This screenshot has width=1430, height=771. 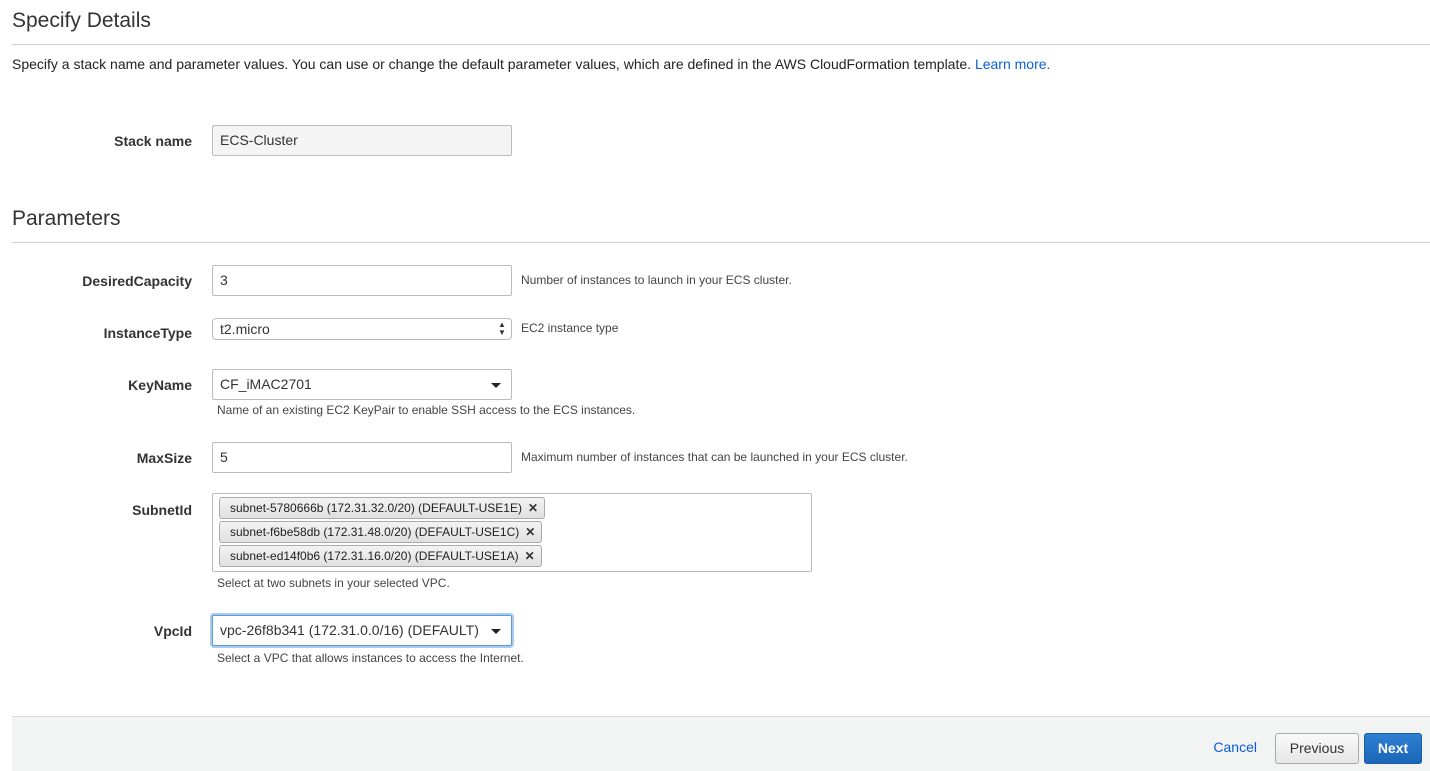 What do you see at coordinates (502, 328) in the screenshot?
I see `updown-arrows-icon: ▲ ▼` at bounding box center [502, 328].